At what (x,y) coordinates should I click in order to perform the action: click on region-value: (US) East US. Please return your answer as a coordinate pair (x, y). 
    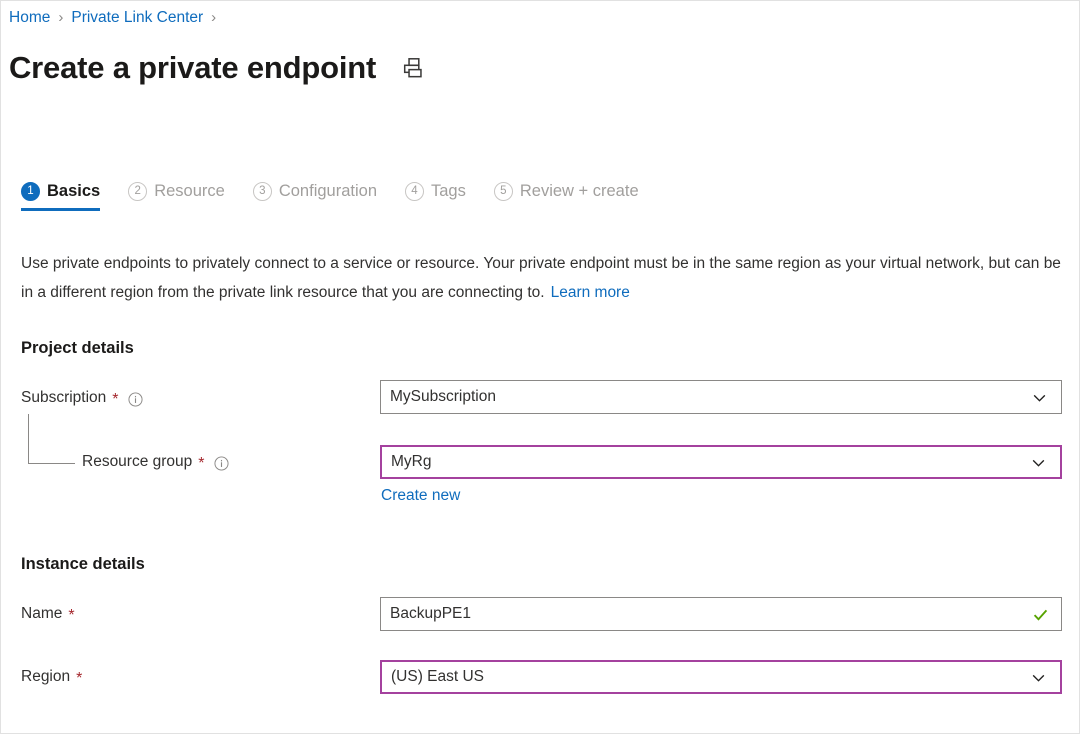
    Looking at the image, I should click on (438, 676).